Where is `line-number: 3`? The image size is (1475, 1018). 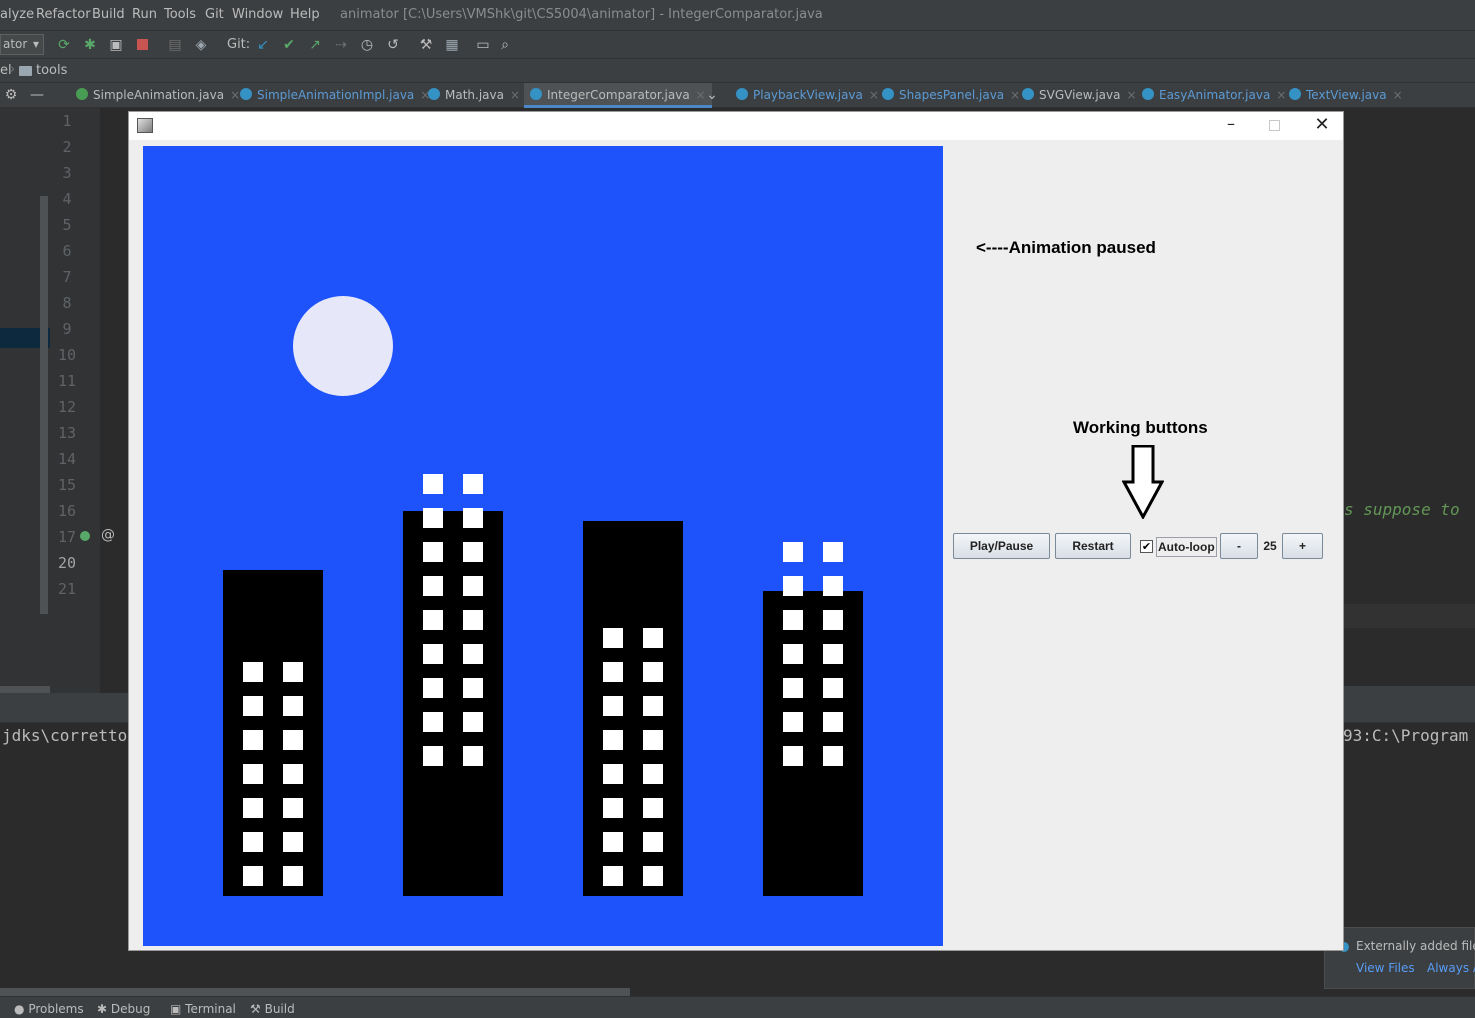
line-number: 3 is located at coordinates (67, 173).